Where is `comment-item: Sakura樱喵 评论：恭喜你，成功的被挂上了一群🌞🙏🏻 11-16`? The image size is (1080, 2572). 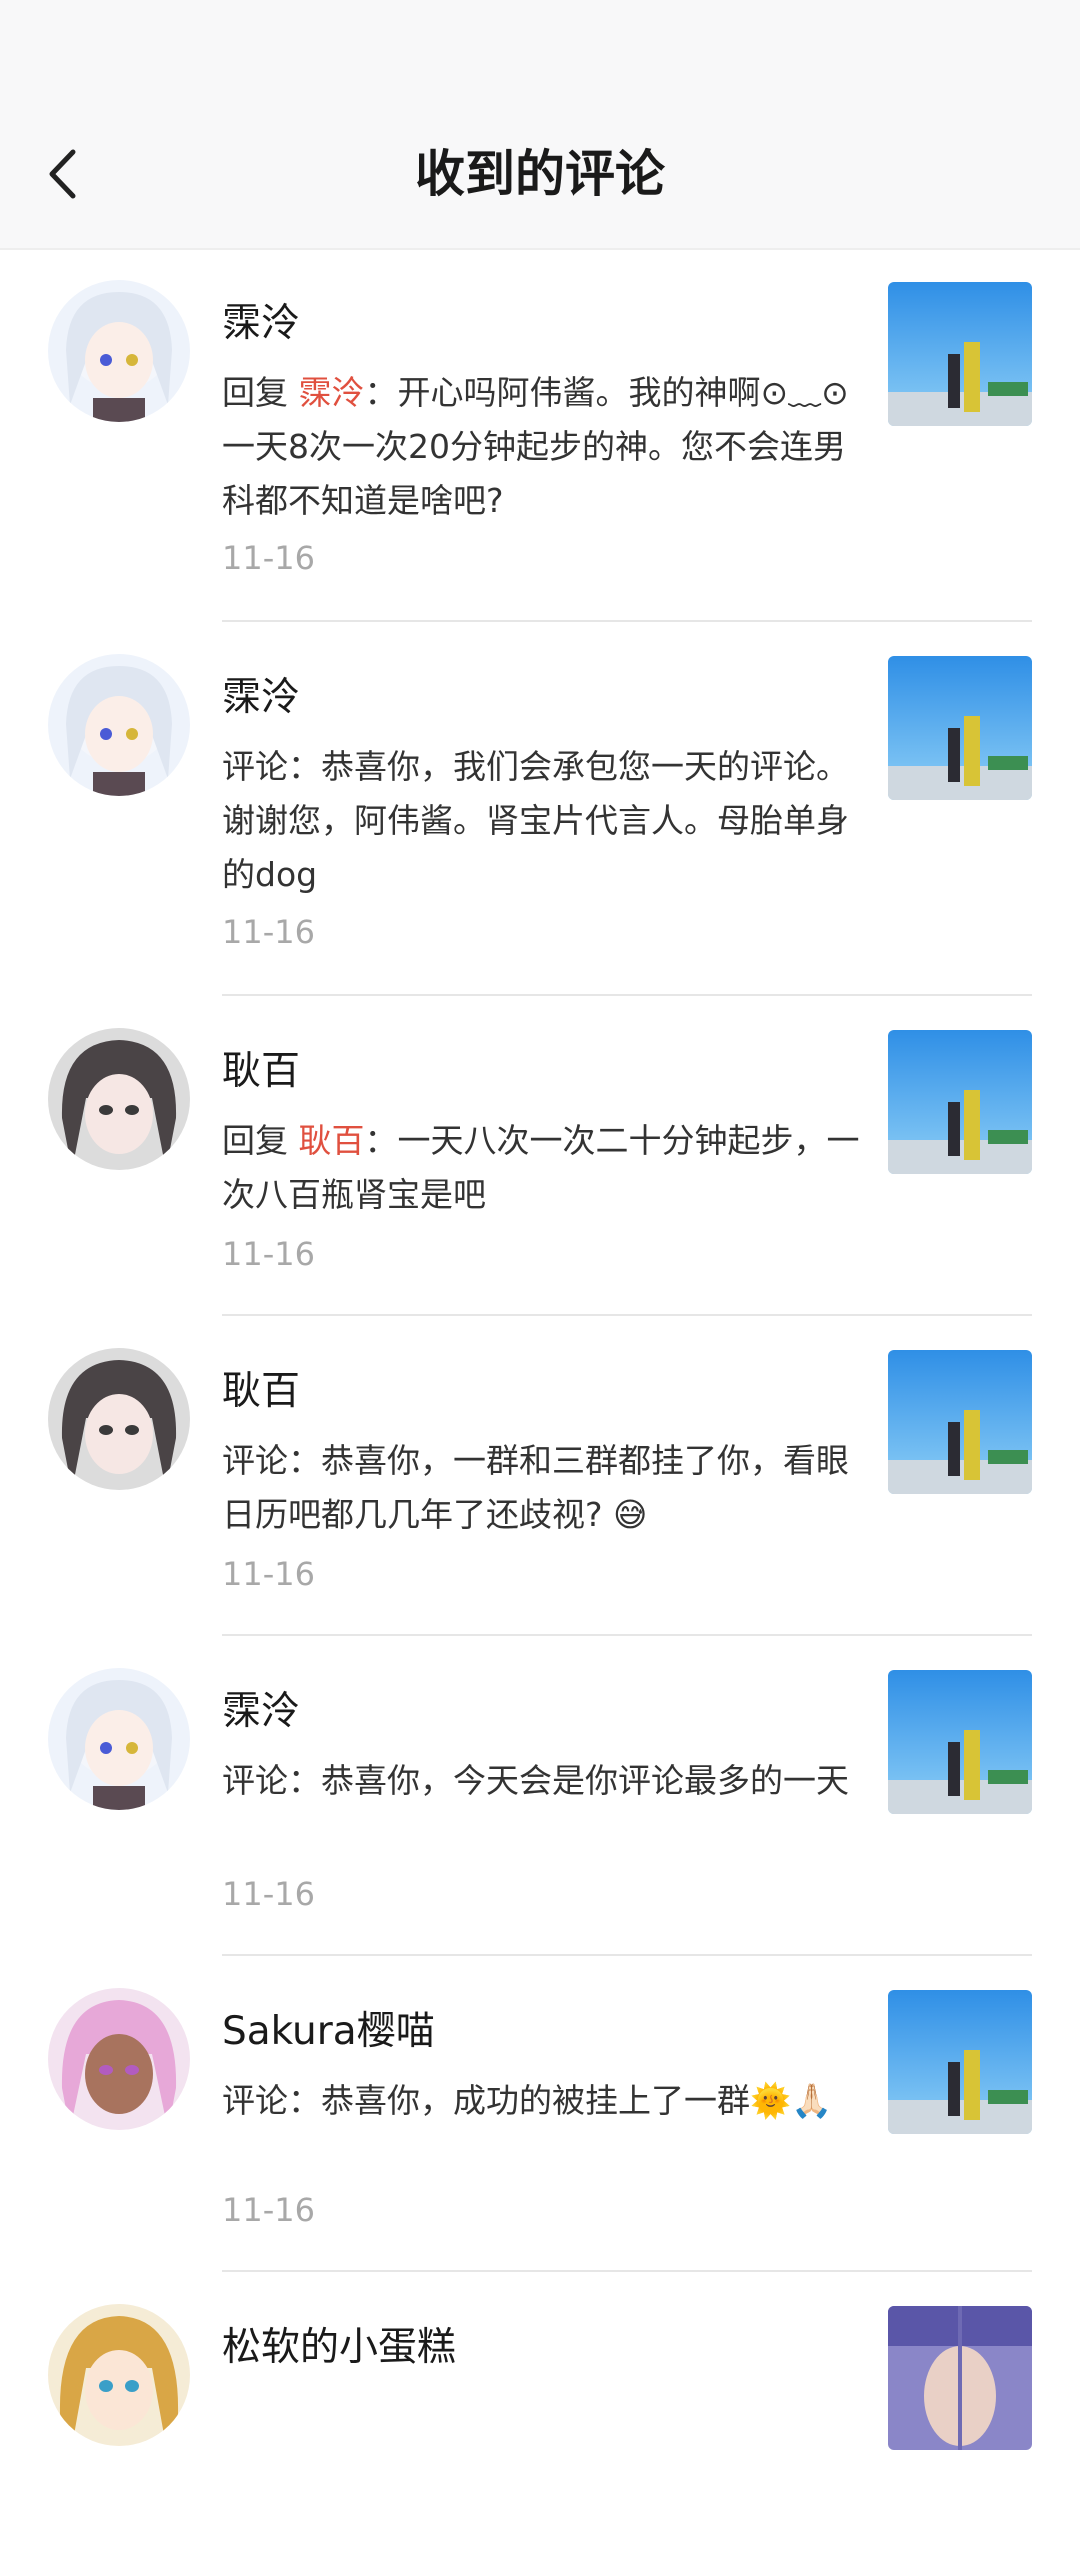
comment-item: Sakura樱喵 评论：恭喜你，成功的被挂上了一群🌞🙏🏻 11-16 is located at coordinates (540, 2114).